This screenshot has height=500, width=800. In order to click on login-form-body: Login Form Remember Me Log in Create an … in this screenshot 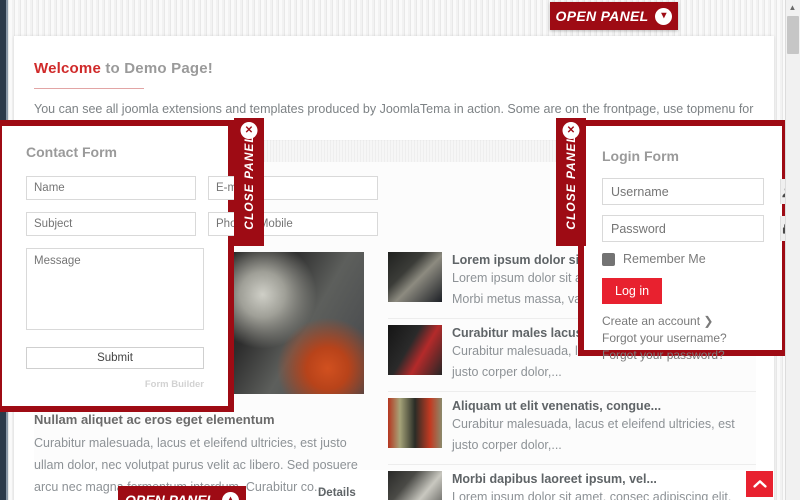, I will do `click(688, 256)`.